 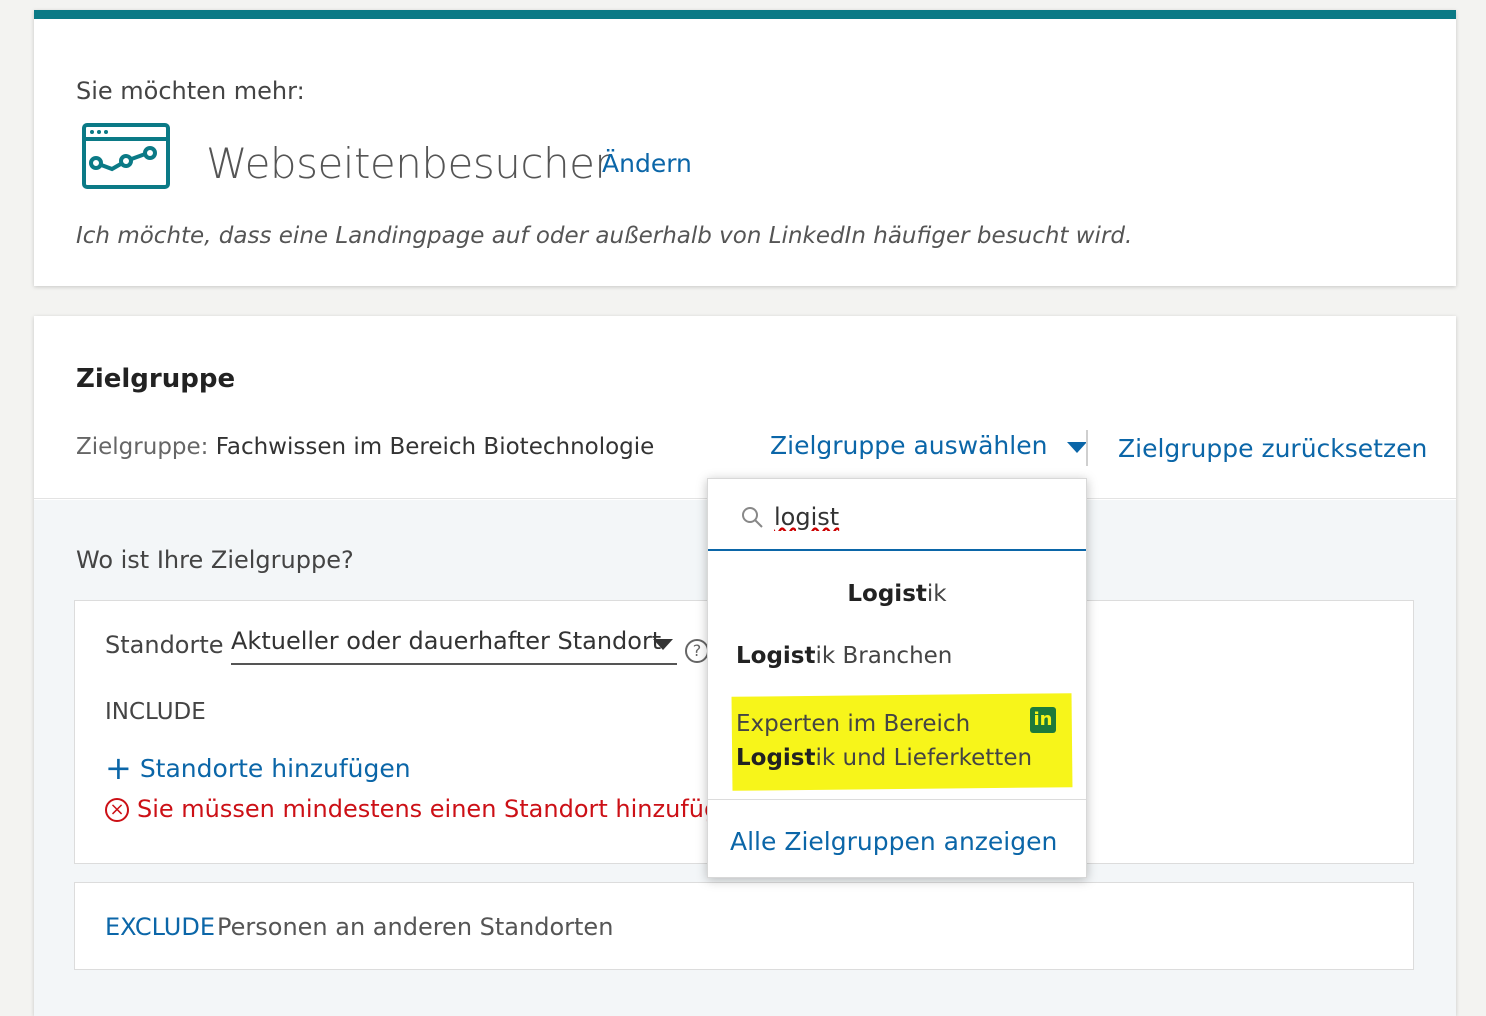 I want to click on linkedin-icon: in, so click(x=1043, y=720).